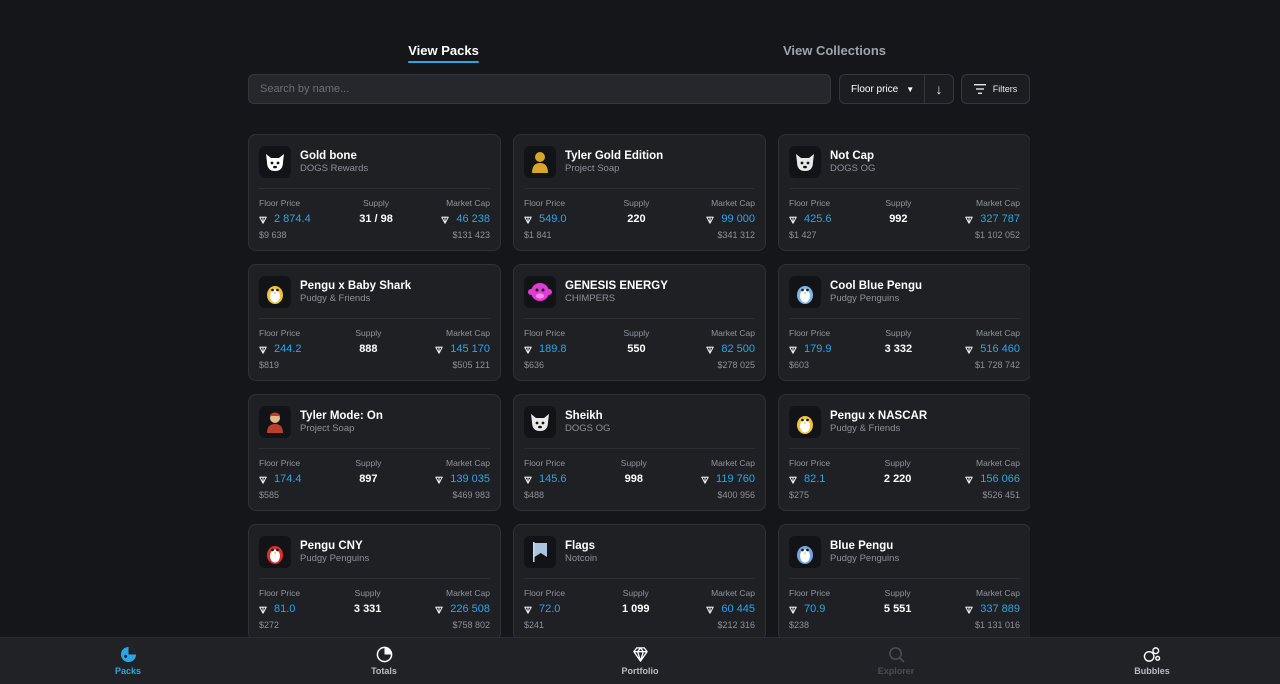  What do you see at coordinates (809, 609) in the screenshot?
I see `floor-price-stat: Floor Price 70.9 $238` at bounding box center [809, 609].